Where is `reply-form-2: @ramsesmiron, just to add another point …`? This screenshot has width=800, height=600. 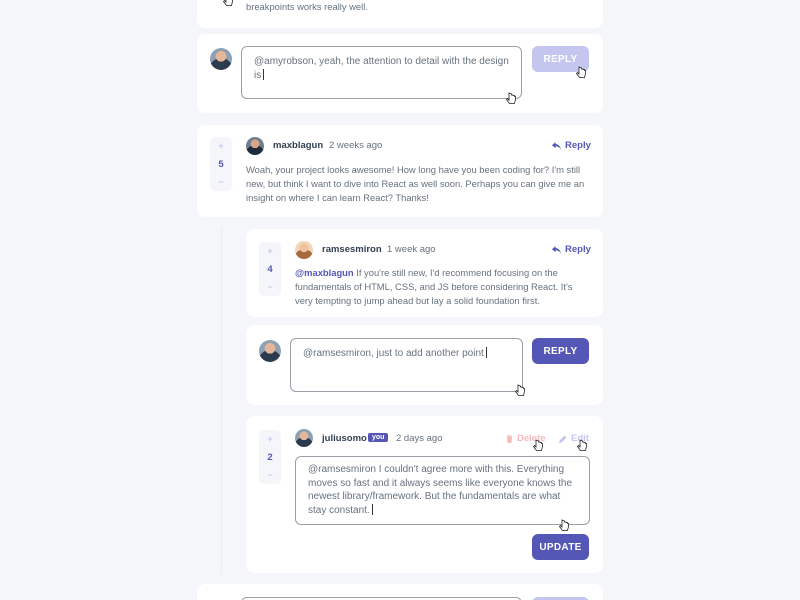 reply-form-2: @ramsesmiron, just to add another point … is located at coordinates (424, 365).